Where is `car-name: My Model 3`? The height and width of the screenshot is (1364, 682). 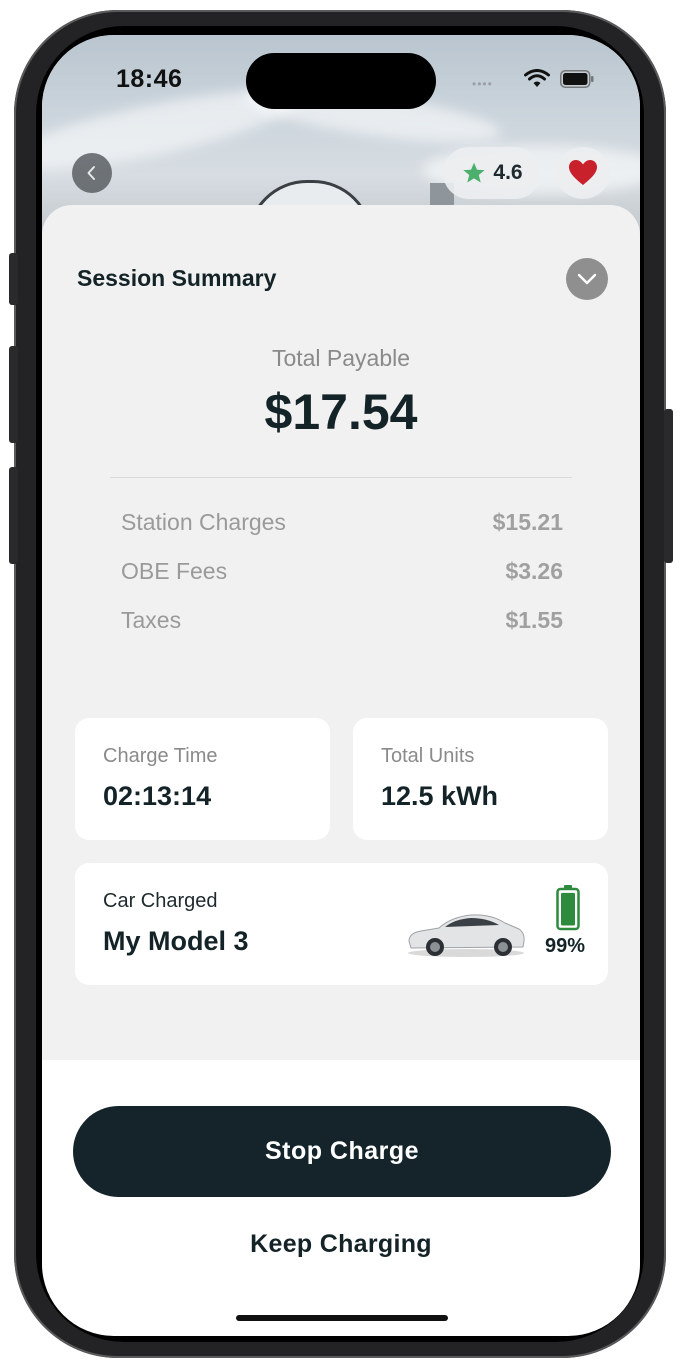 car-name: My Model 3 is located at coordinates (176, 941).